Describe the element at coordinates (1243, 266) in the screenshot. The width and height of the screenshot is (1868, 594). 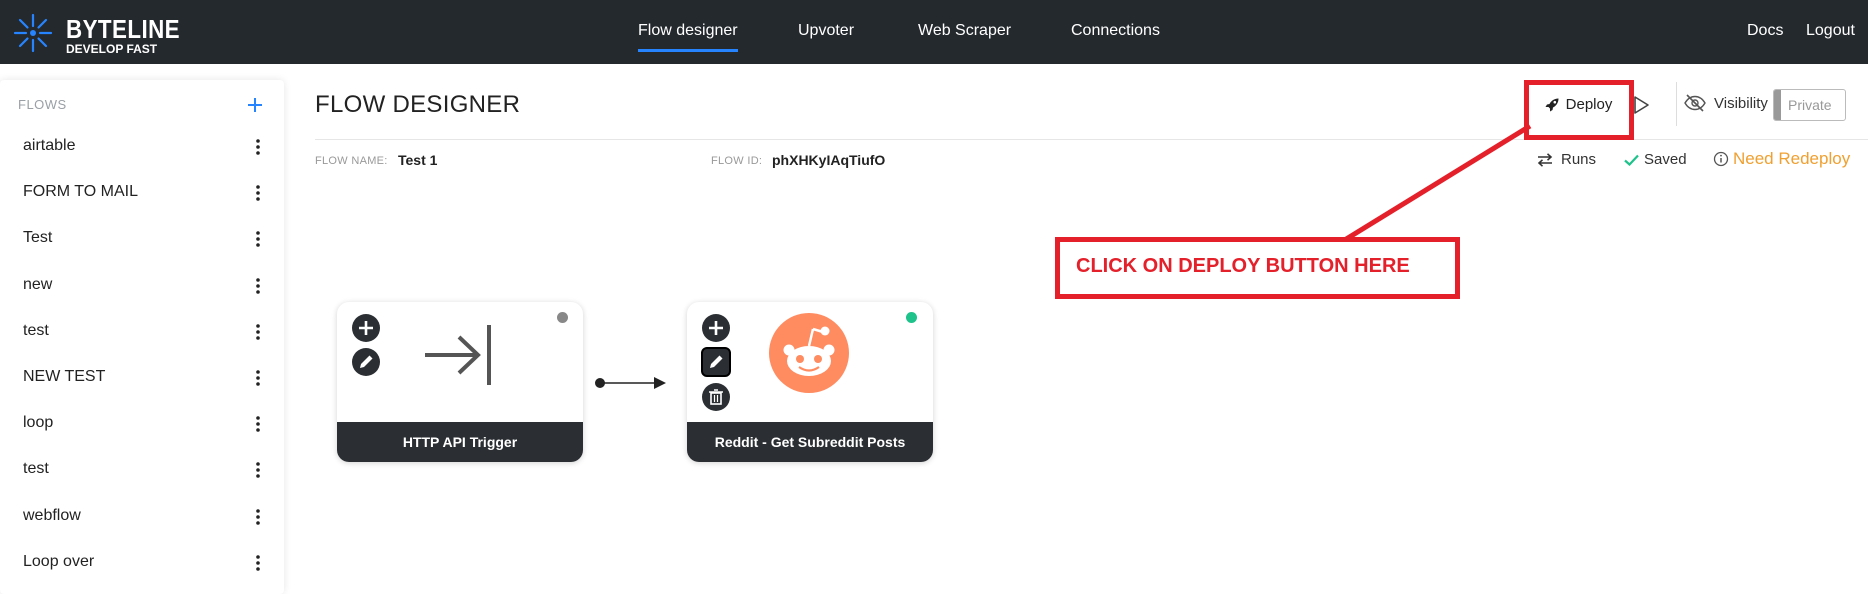
I see `annotation-text: CLICK ON DEPLOY BUTTON HERE` at that location.